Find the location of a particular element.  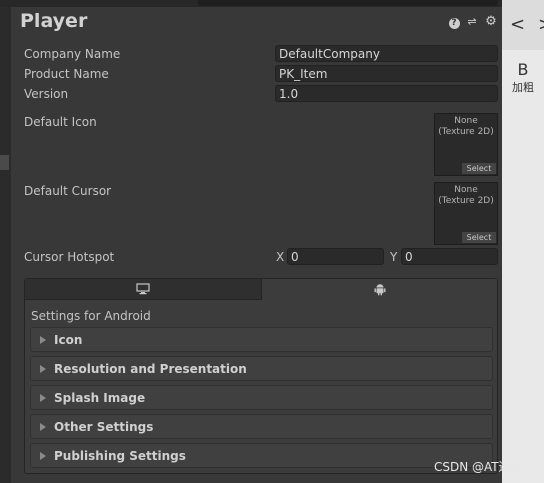

default-cursor-slot: None (Texture 2D) Select is located at coordinates (466, 213).